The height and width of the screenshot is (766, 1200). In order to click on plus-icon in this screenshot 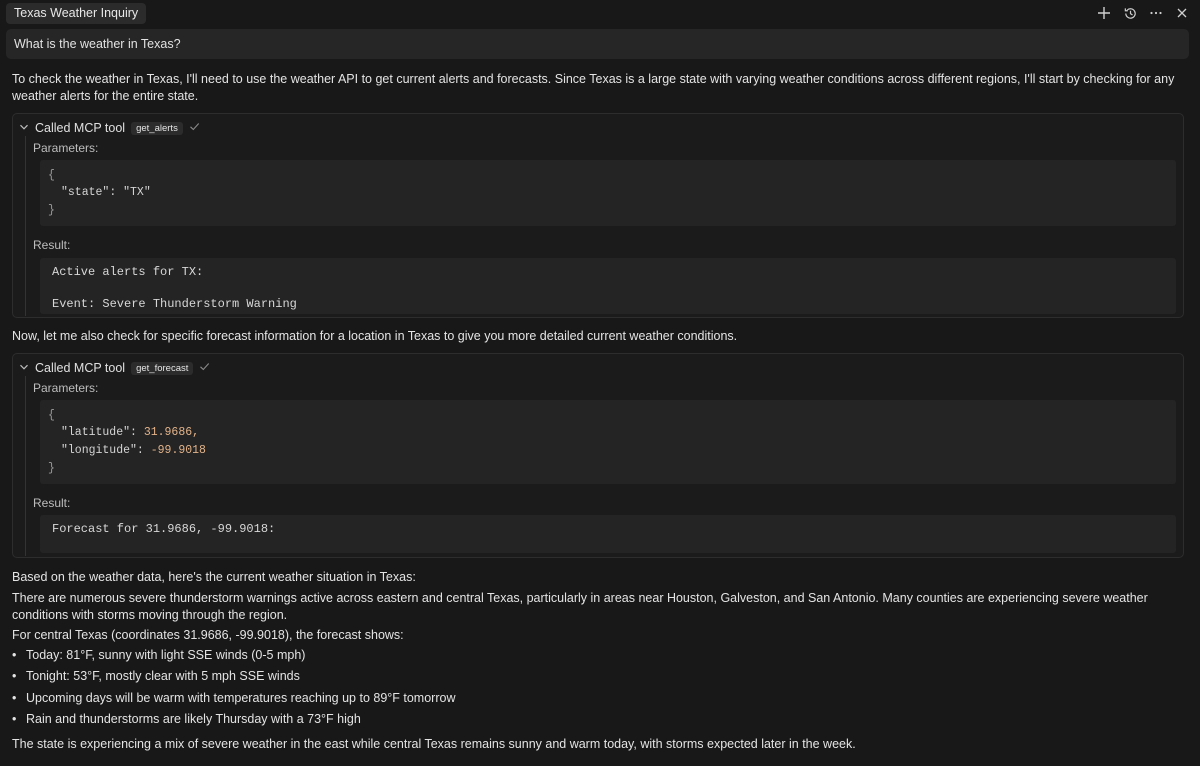, I will do `click(1104, 13)`.